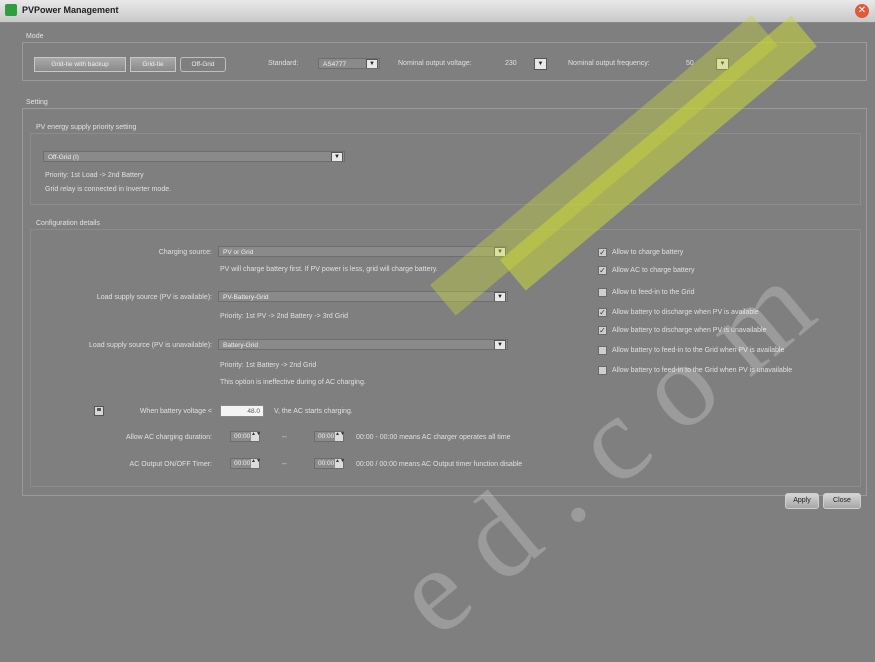 The height and width of the screenshot is (662, 875). I want to click on grid-tie-button: Grid-tie, so click(153, 64).